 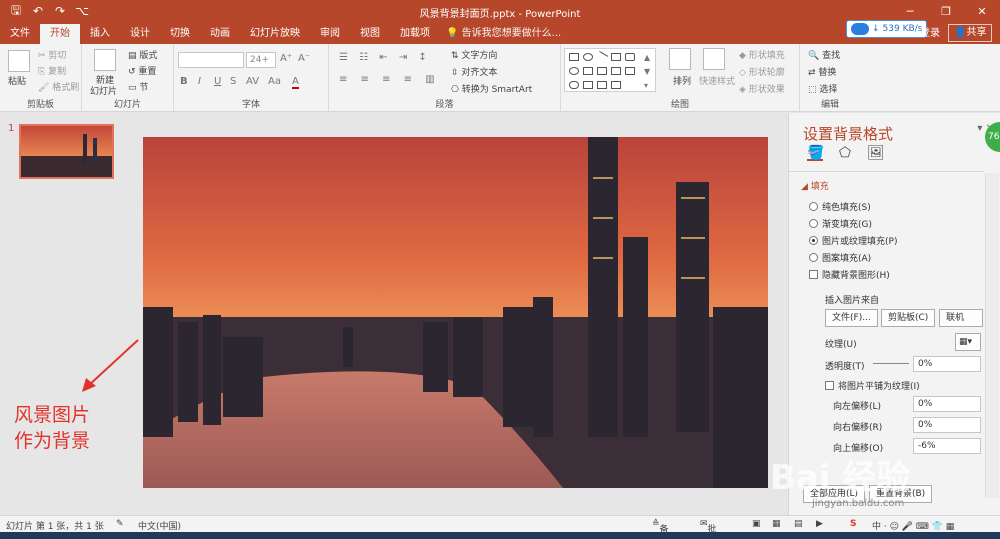 What do you see at coordinates (138, 86) in the screenshot?
I see `section-button: ▭ 节` at bounding box center [138, 86].